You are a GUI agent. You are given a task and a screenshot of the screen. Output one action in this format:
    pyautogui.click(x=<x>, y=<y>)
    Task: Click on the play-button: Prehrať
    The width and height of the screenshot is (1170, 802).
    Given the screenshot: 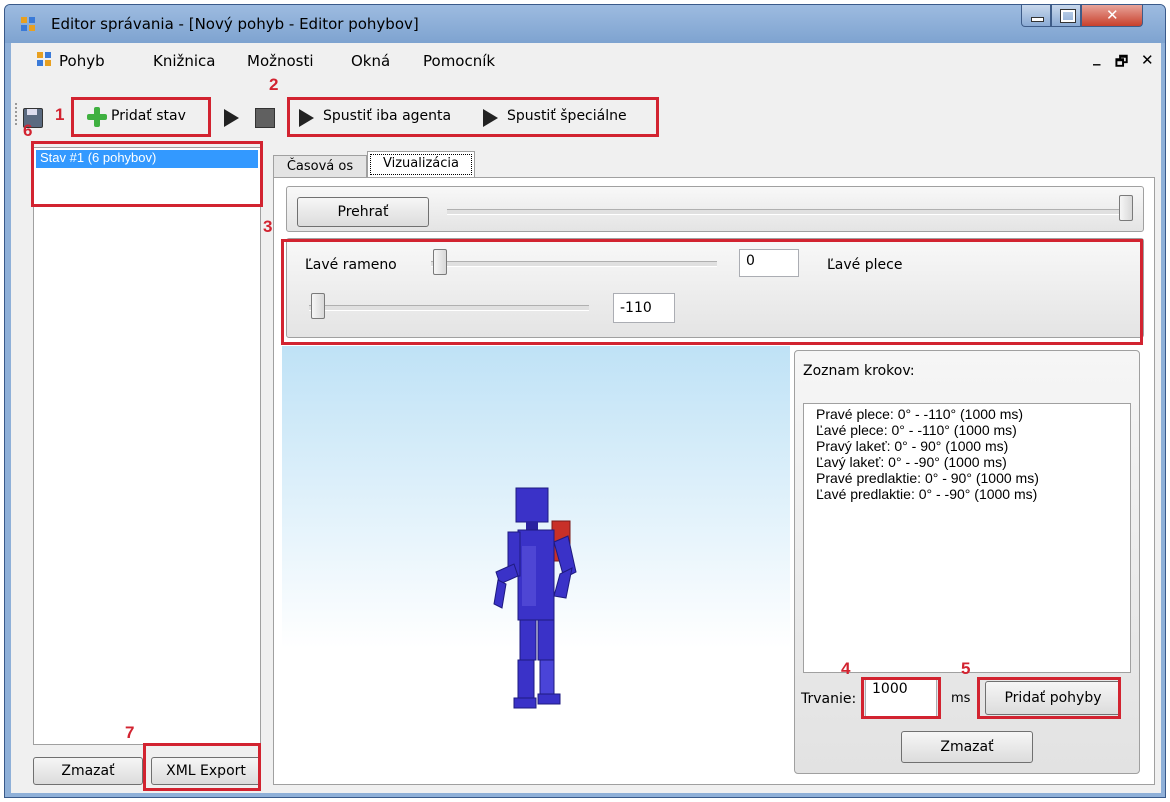 What is the action you would take?
    pyautogui.click(x=363, y=212)
    